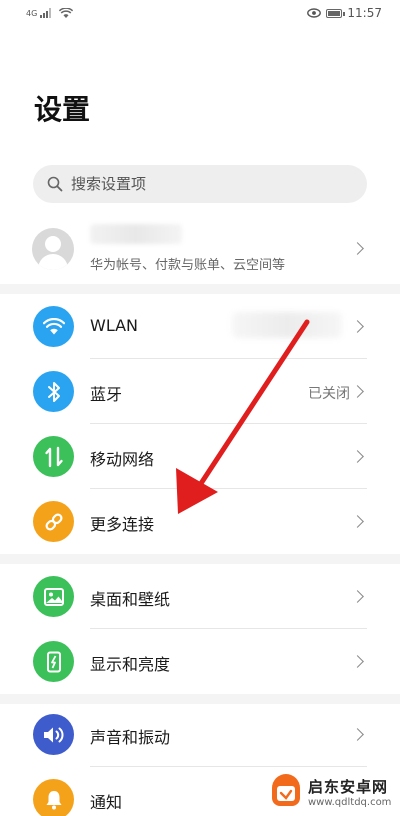 The height and width of the screenshot is (816, 400). I want to click on volume-icon, so click(53, 734).